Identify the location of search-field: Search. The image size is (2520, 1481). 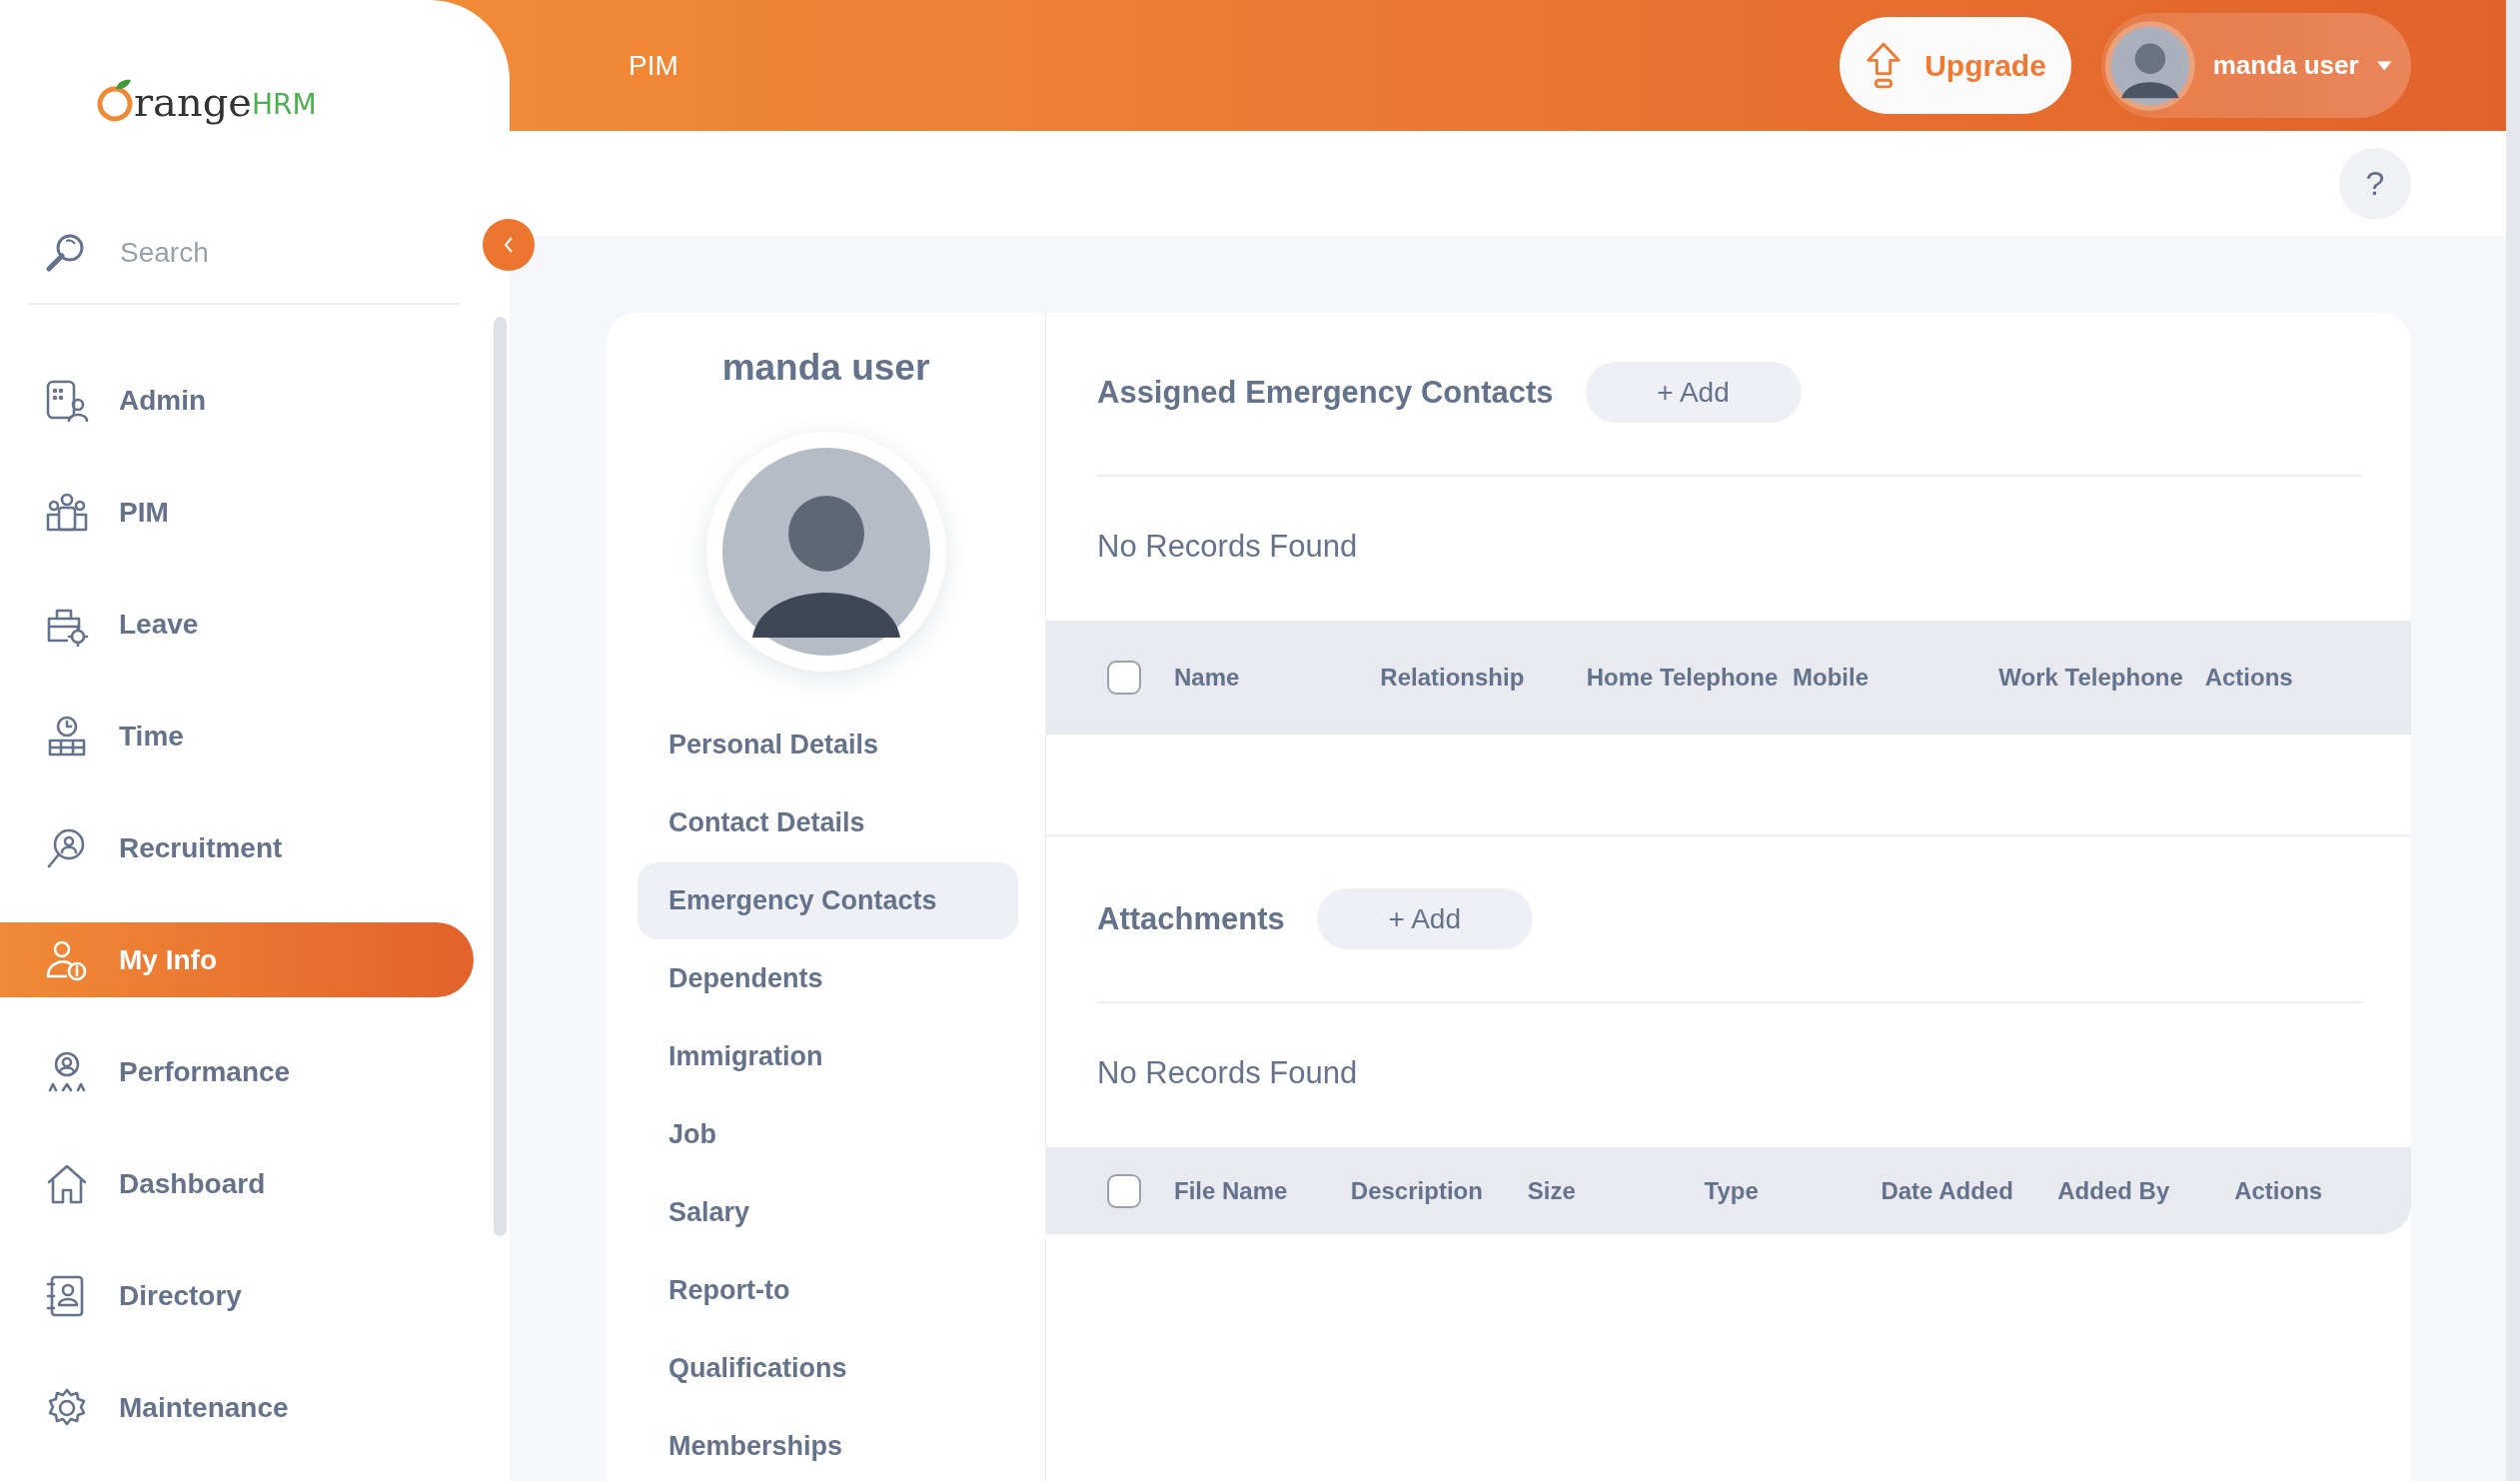
(260, 253).